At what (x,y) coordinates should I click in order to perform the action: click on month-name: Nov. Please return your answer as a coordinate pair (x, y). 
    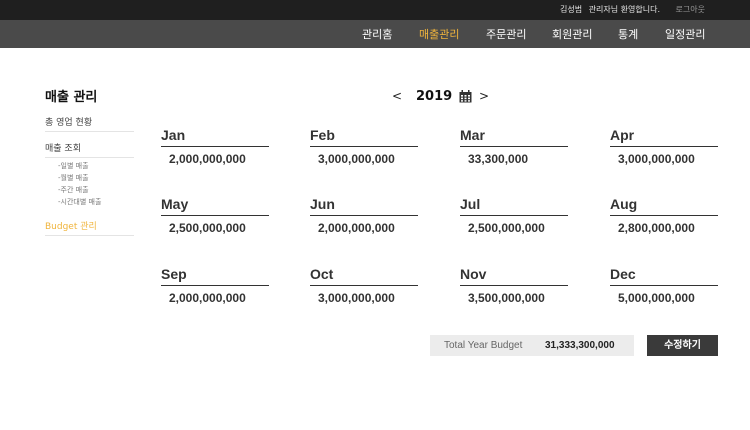
    Looking at the image, I should click on (514, 276).